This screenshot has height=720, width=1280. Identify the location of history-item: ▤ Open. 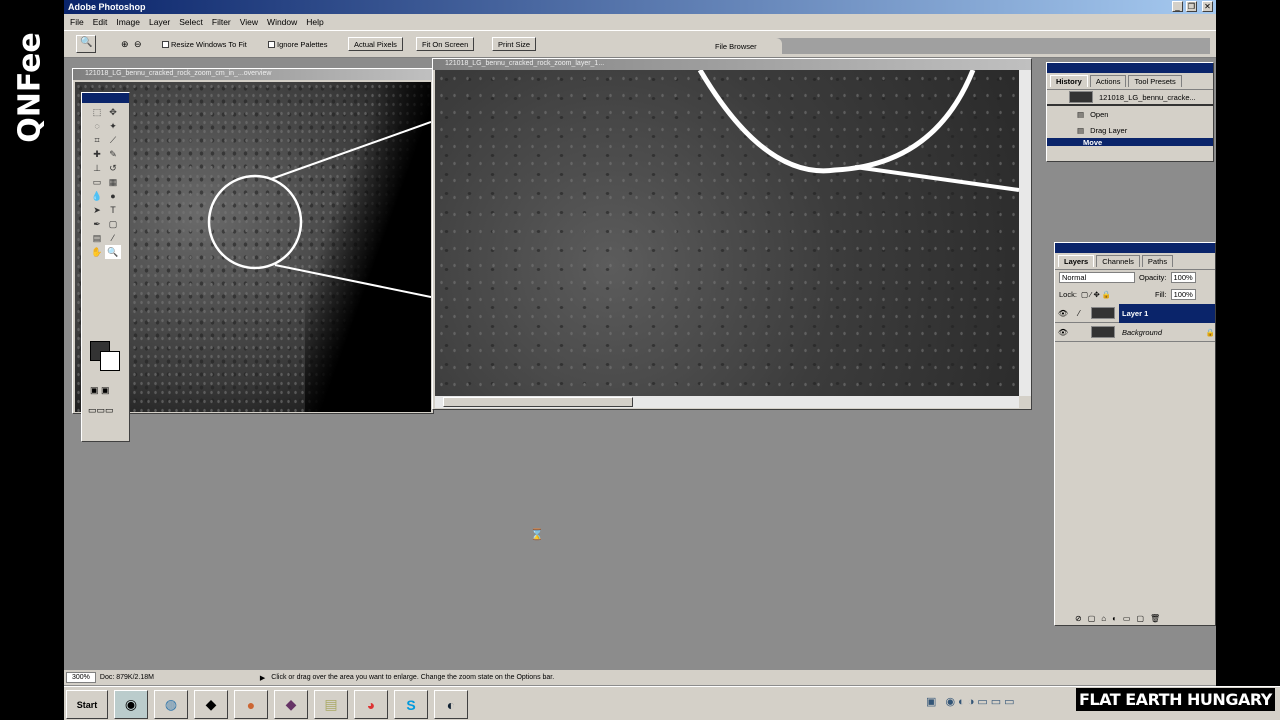
(1130, 114).